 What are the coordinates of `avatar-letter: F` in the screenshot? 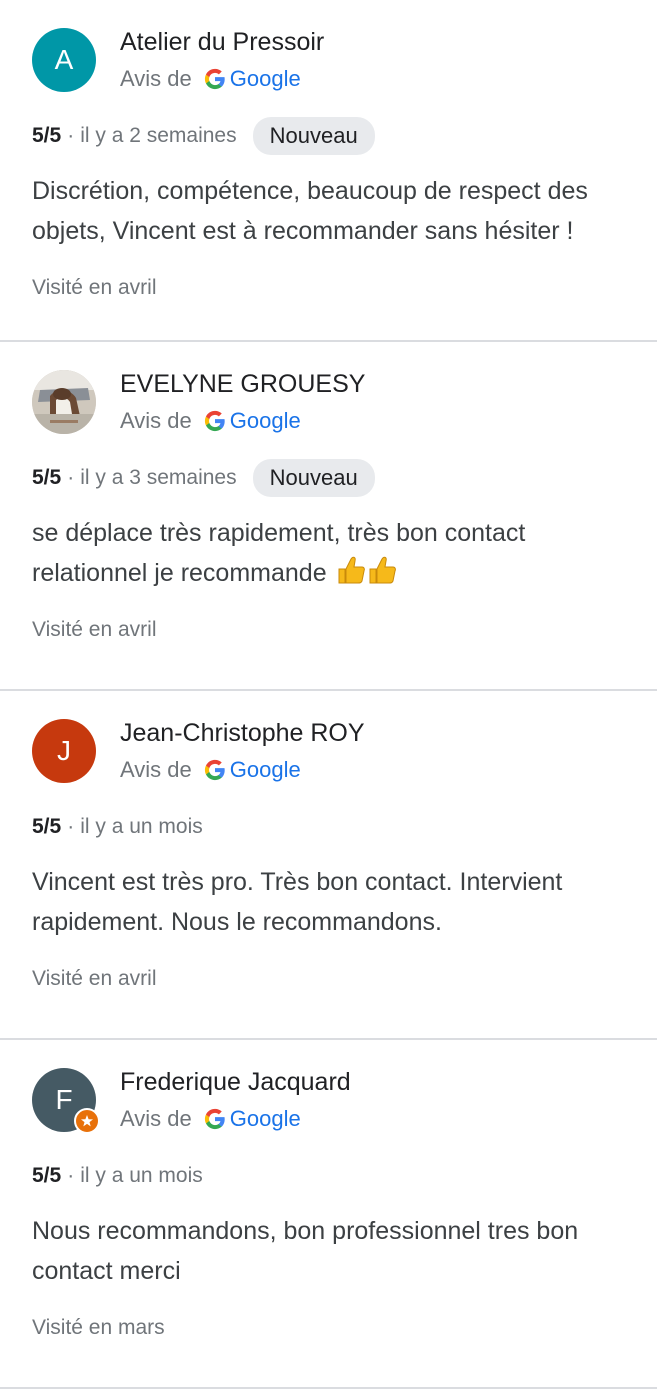 It's located at (64, 1099).